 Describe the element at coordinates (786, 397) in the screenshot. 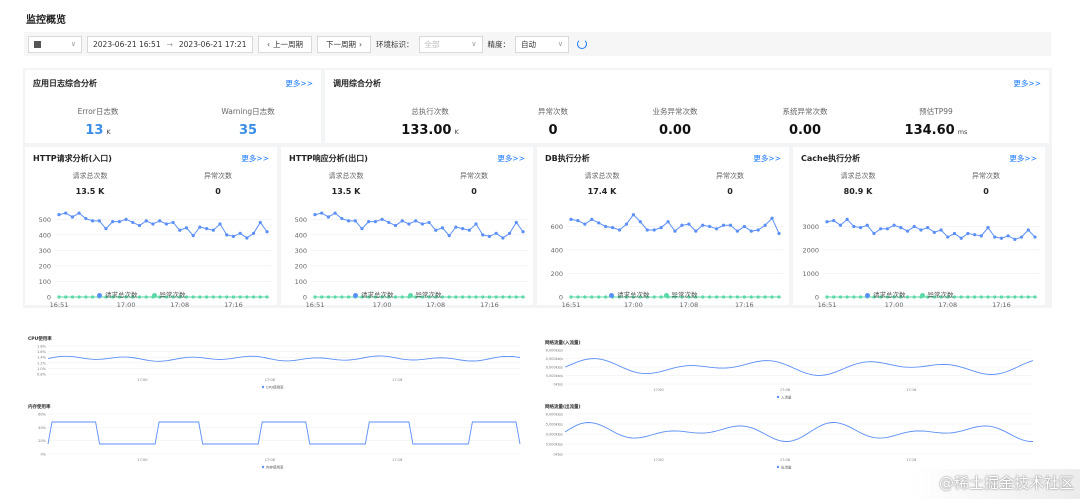

I see `legend-label: 入流量` at that location.